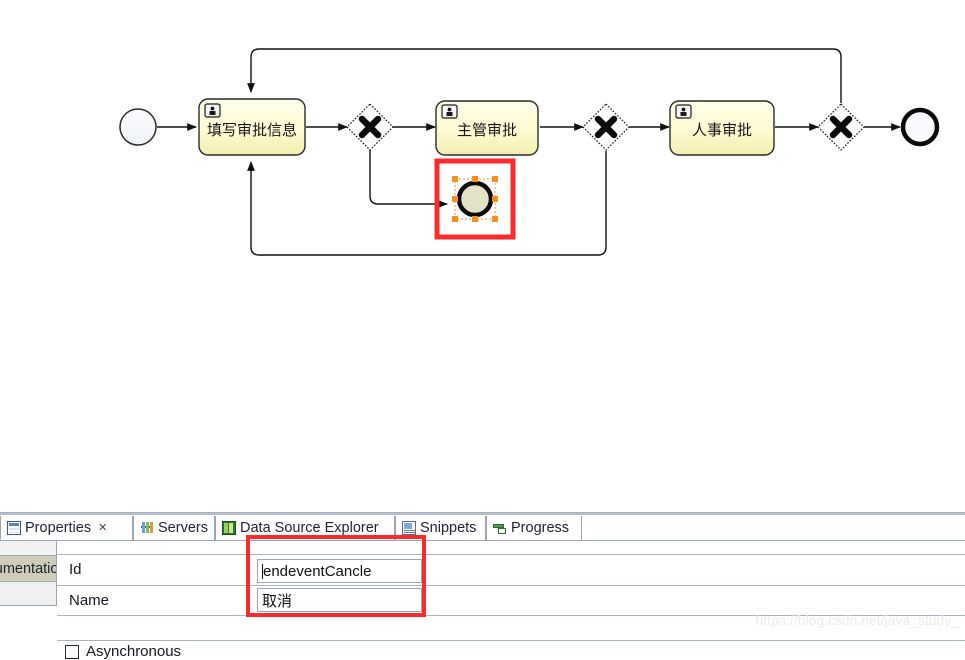  I want to click on start-event-circle, so click(138, 127).